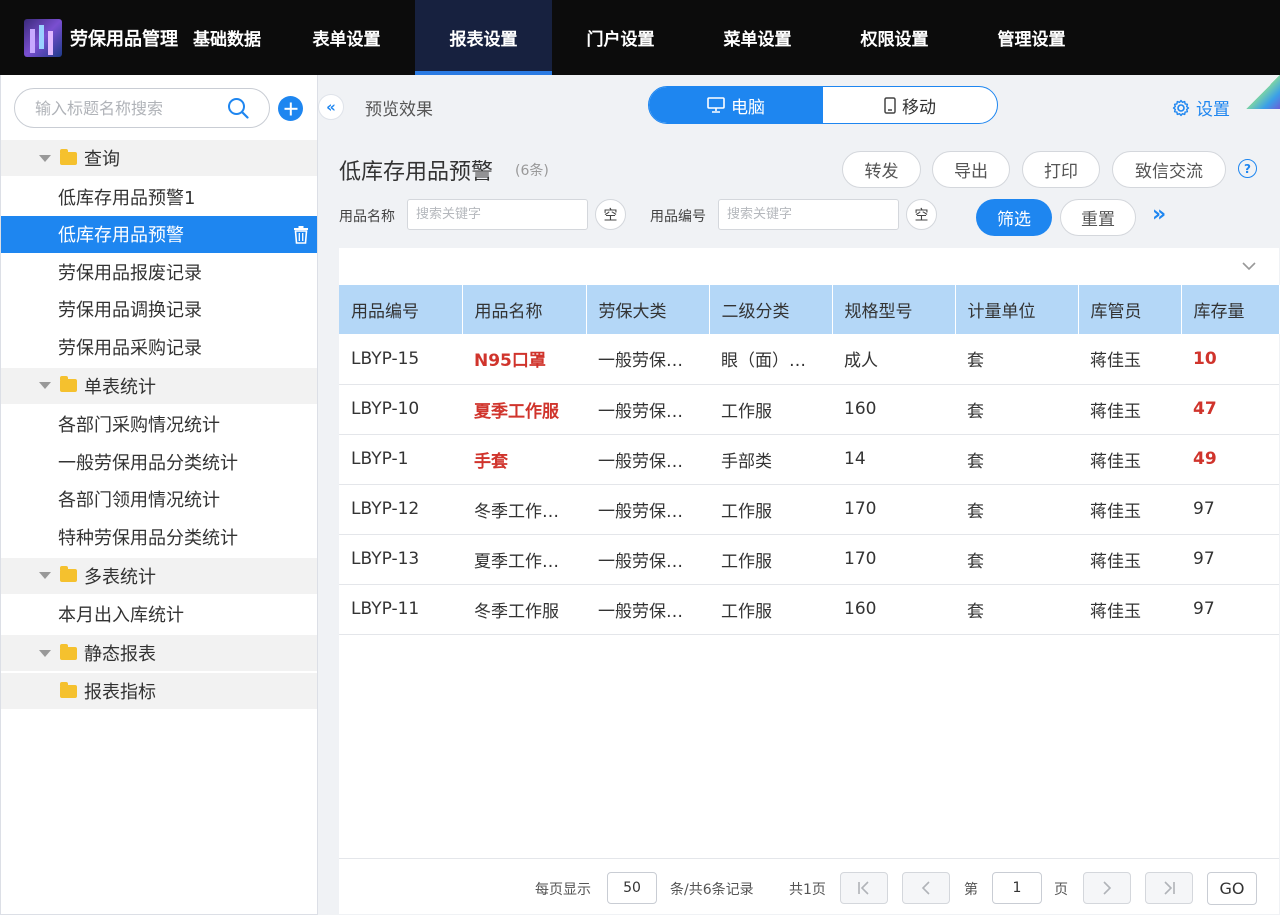 The image size is (1280, 915). What do you see at coordinates (809, 609) in the screenshot?
I see `table-row: LBYP-11 冬季工作服 一般劳保… 工作服 160 套 蒋佳玉 97` at bounding box center [809, 609].